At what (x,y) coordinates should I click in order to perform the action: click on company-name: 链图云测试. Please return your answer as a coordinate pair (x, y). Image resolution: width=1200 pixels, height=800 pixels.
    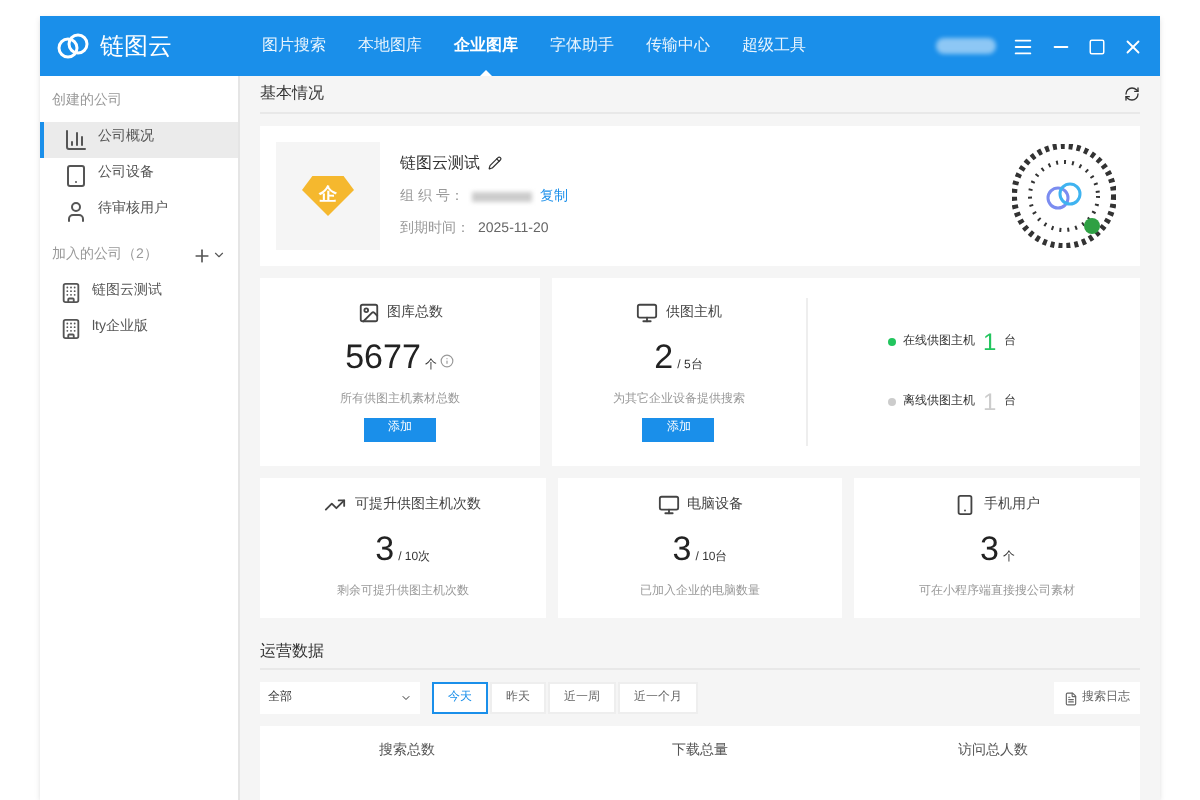
    Looking at the image, I should click on (440, 163).